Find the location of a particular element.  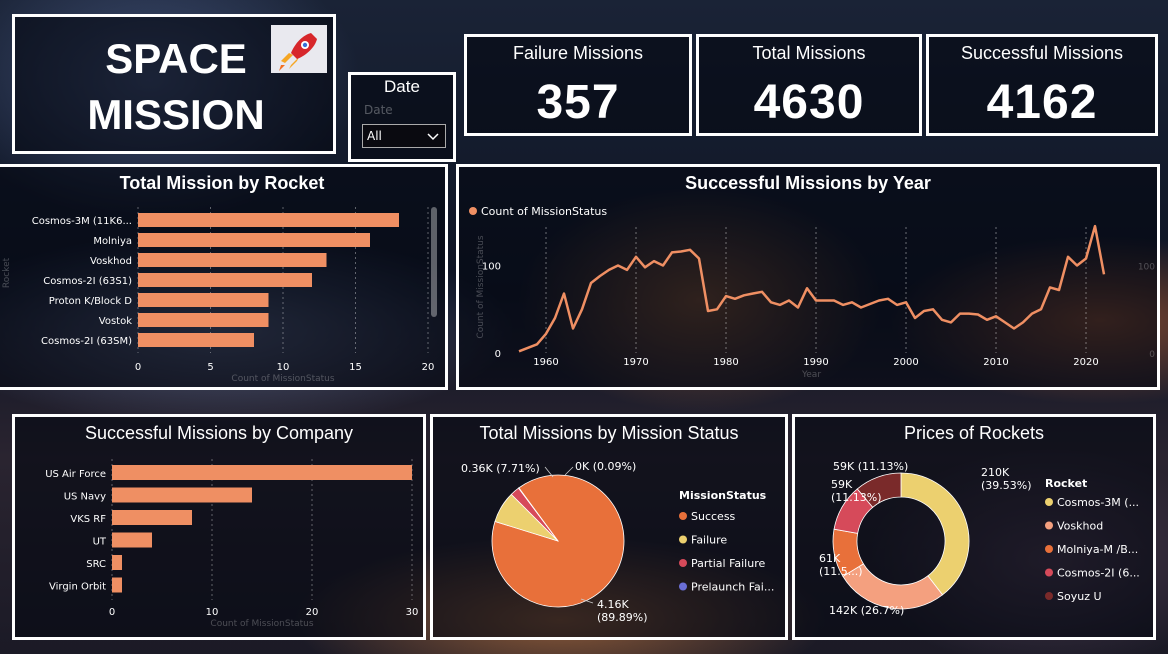

data-label: 210K (39.53%) is located at coordinates (1006, 479).